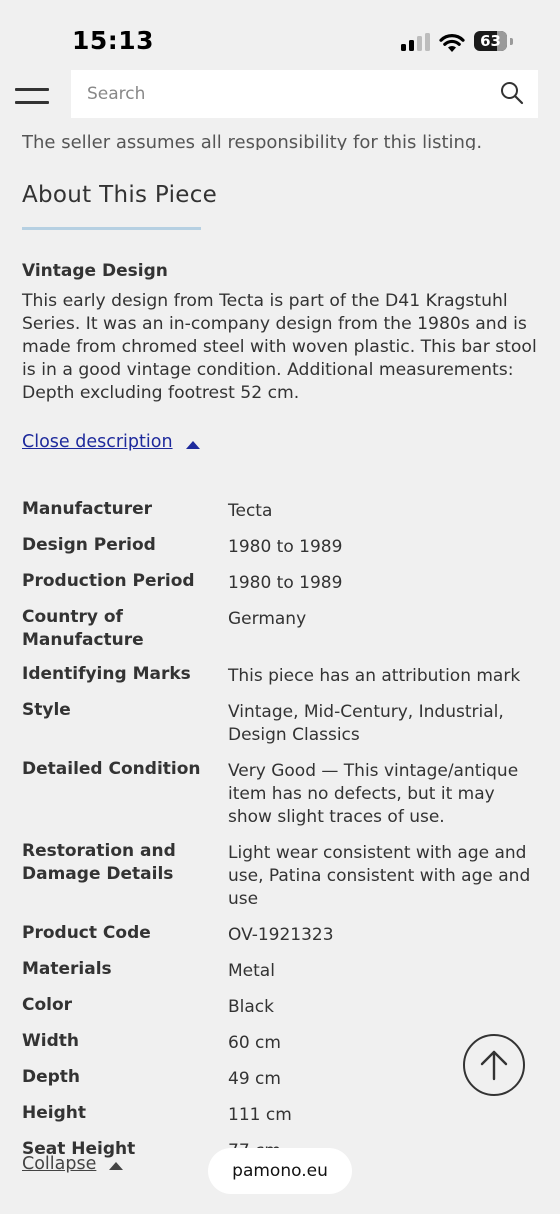 This screenshot has height=1214, width=560. Describe the element at coordinates (452, 43) in the screenshot. I see `wifi-icon` at that location.